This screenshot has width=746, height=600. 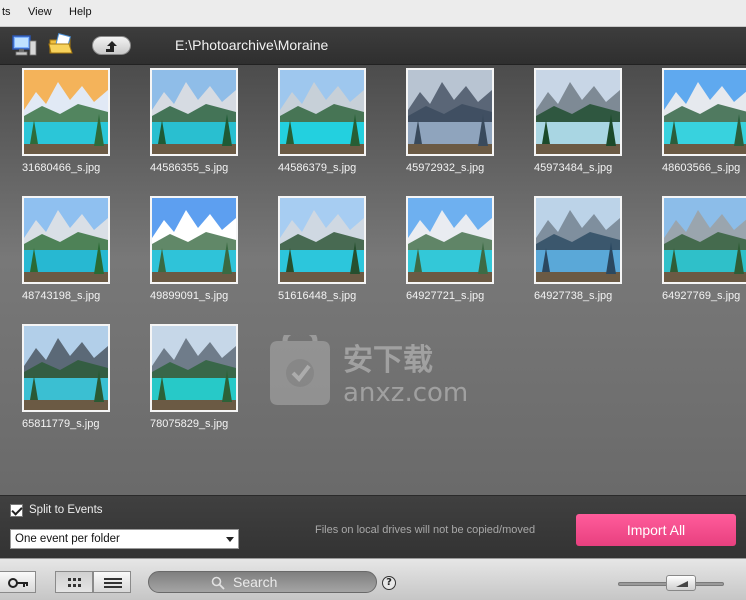 I want to click on thumbnail-item: 44586355_s.jpg, so click(x=204, y=121).